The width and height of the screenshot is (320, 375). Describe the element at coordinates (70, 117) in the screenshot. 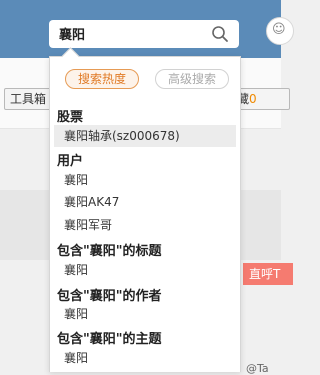

I see `section-title-stocks: 股票` at that location.